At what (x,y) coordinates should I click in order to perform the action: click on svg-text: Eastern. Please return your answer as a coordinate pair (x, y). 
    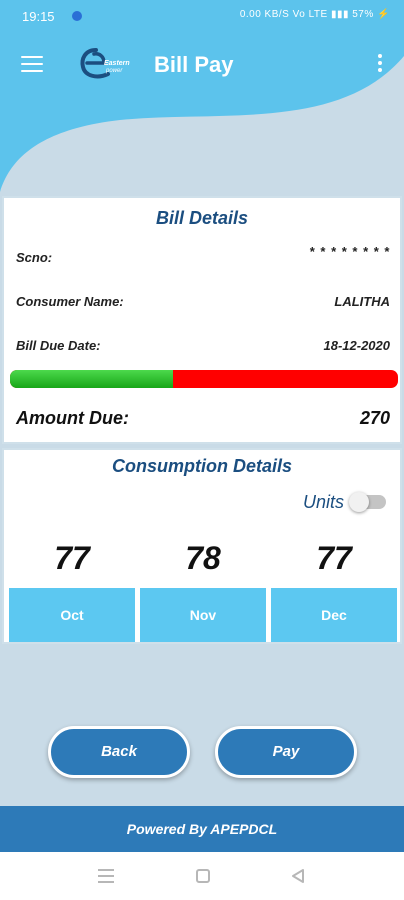
    Looking at the image, I should click on (117, 63).